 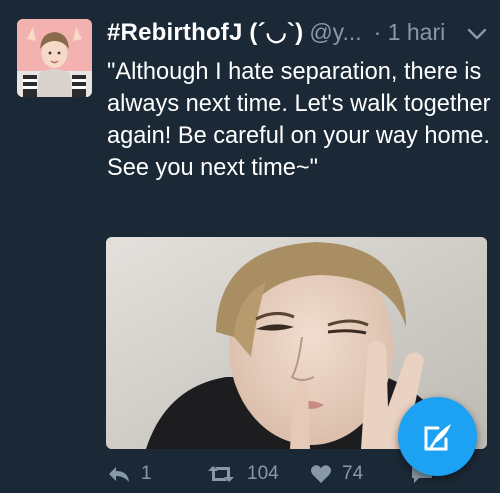 What do you see at coordinates (205, 32) in the screenshot?
I see `display-name: #RebirthofJ (´◡`)` at bounding box center [205, 32].